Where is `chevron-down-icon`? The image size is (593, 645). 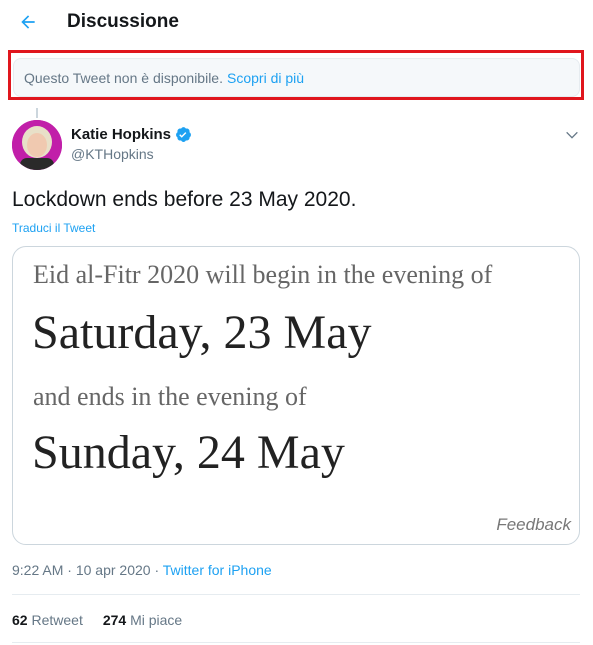 chevron-down-icon is located at coordinates (572, 135).